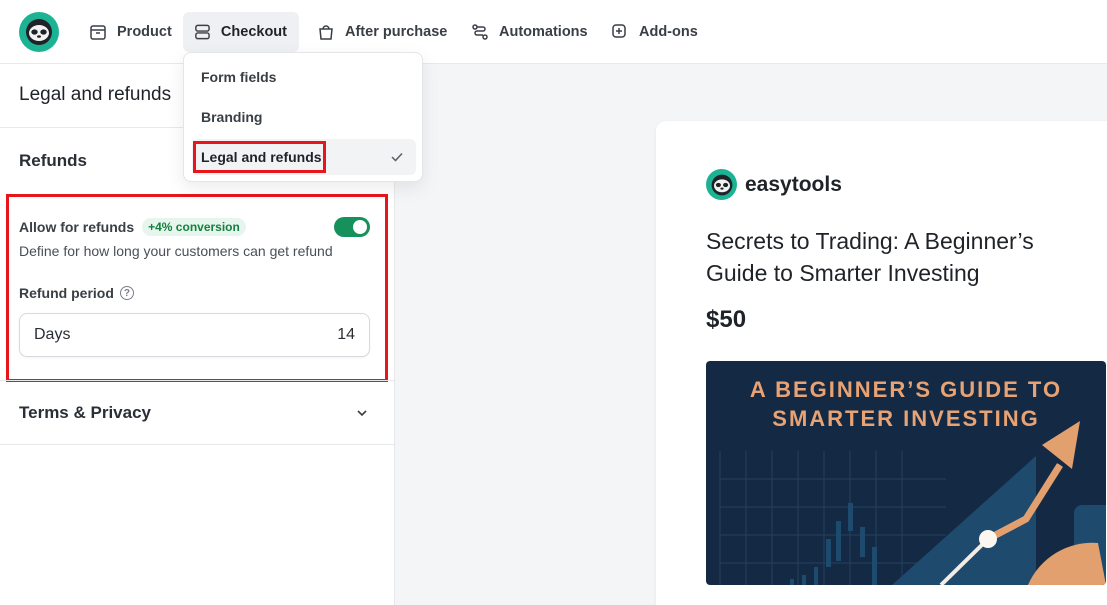 Image resolution: width=1107 pixels, height=605 pixels. Describe the element at coordinates (53, 161) in the screenshot. I see `refunds-section-title: Refunds` at that location.